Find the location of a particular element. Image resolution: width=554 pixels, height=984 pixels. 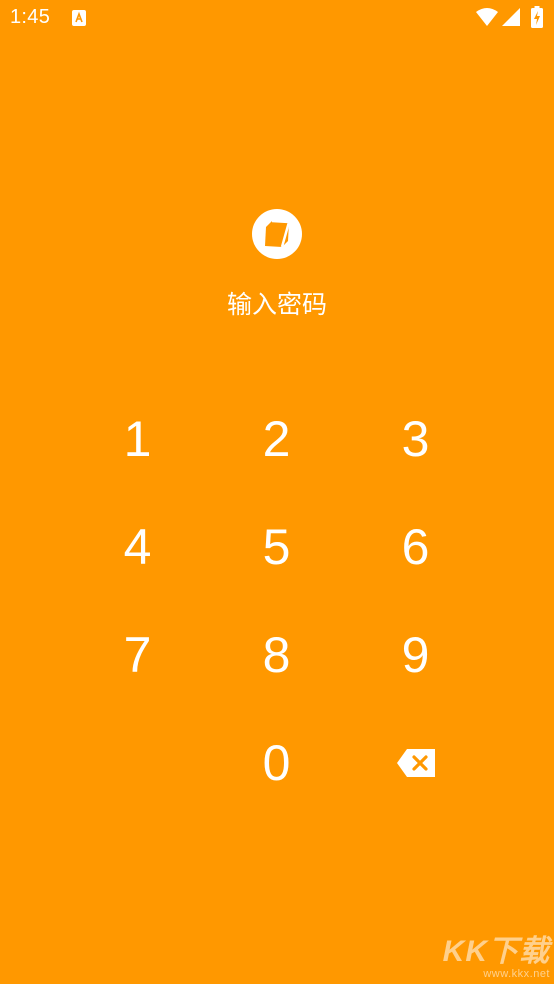

status-time: 1:45 is located at coordinates (30, 17).